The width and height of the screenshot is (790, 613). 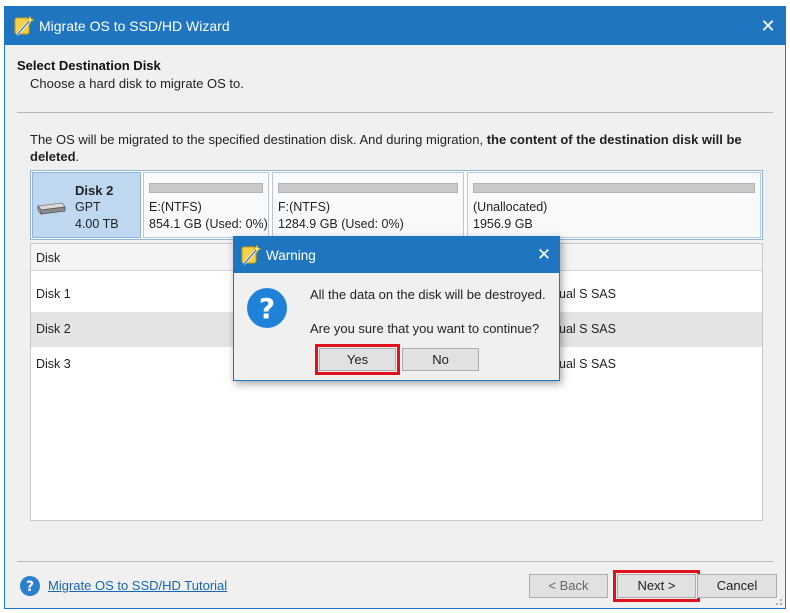 What do you see at coordinates (395, 26) in the screenshot?
I see `title-bar: Migrate OS to SSD/HD Wizard ✕` at bounding box center [395, 26].